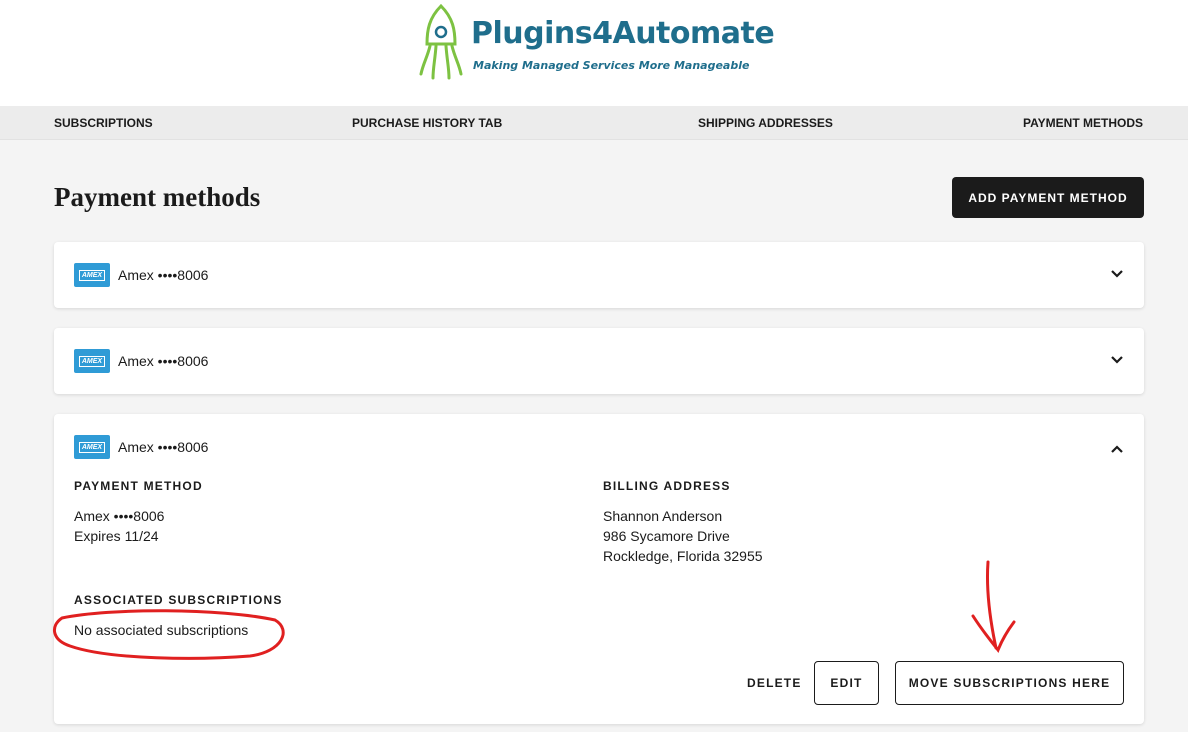 The height and width of the screenshot is (732, 1188). I want to click on squid-logo-icon, so click(441, 42).